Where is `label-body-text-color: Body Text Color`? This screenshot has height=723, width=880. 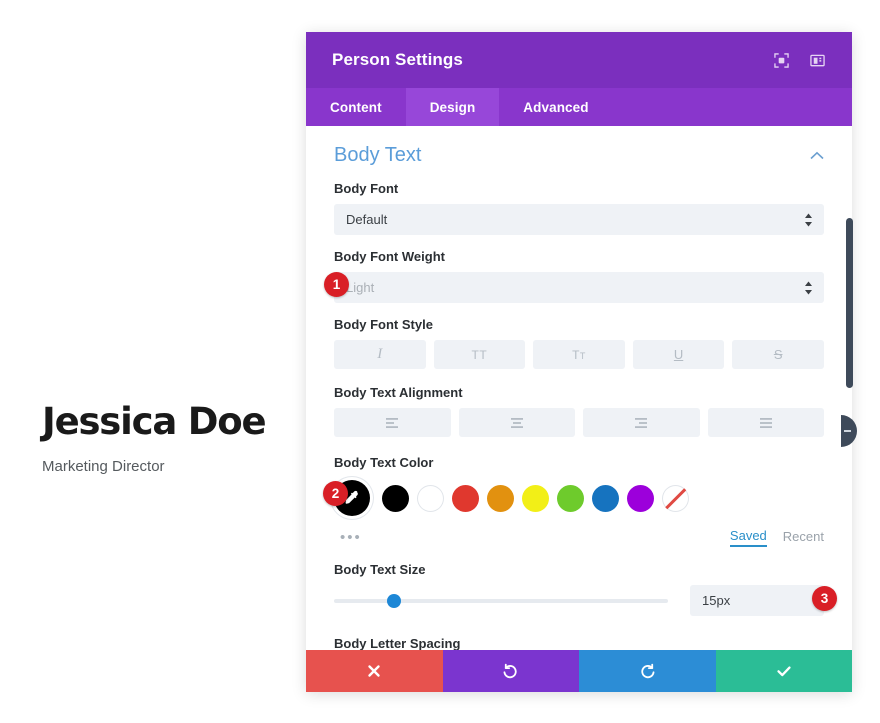
label-body-text-color: Body Text Color is located at coordinates (384, 462).